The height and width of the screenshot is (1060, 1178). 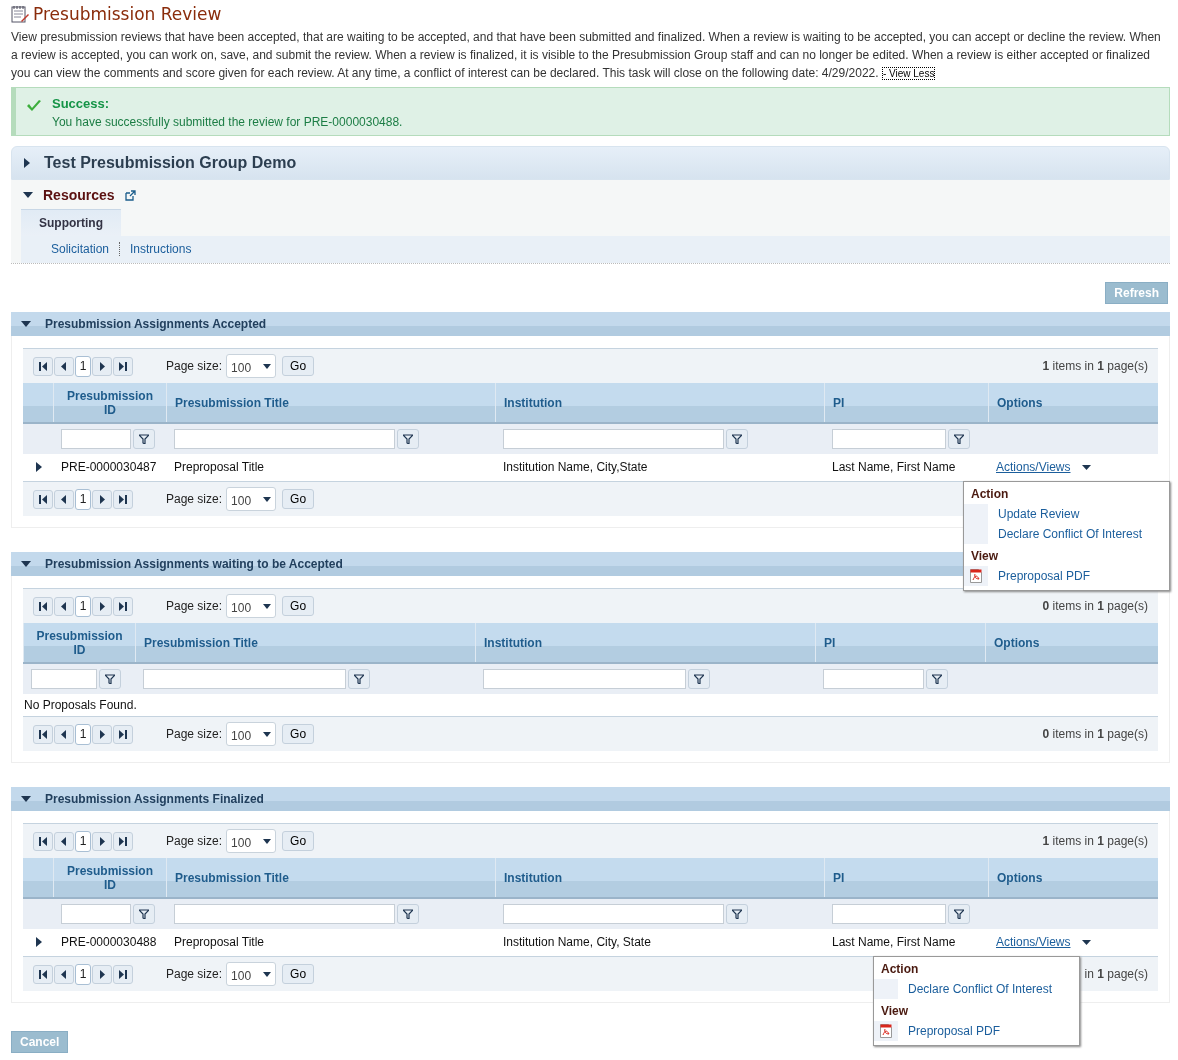 What do you see at coordinates (161, 249) in the screenshot?
I see `resource-link: Instructions` at bounding box center [161, 249].